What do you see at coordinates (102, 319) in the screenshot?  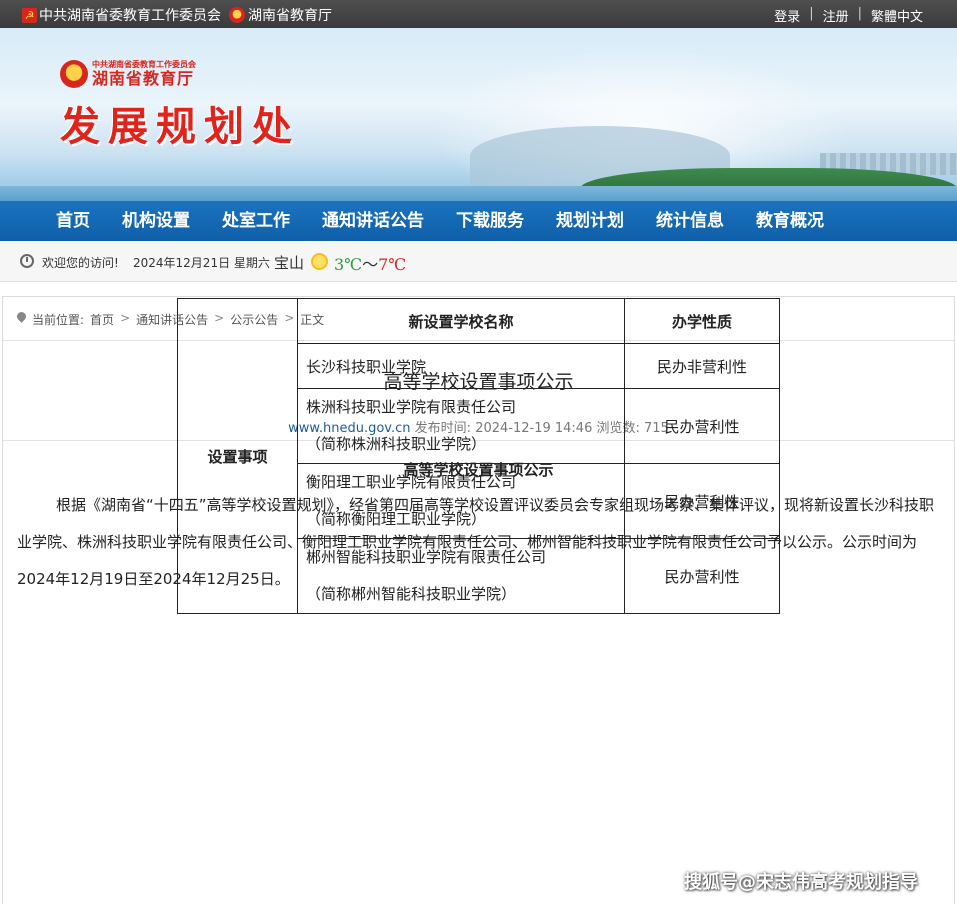 I see `breadcrumb-home: 首页` at bounding box center [102, 319].